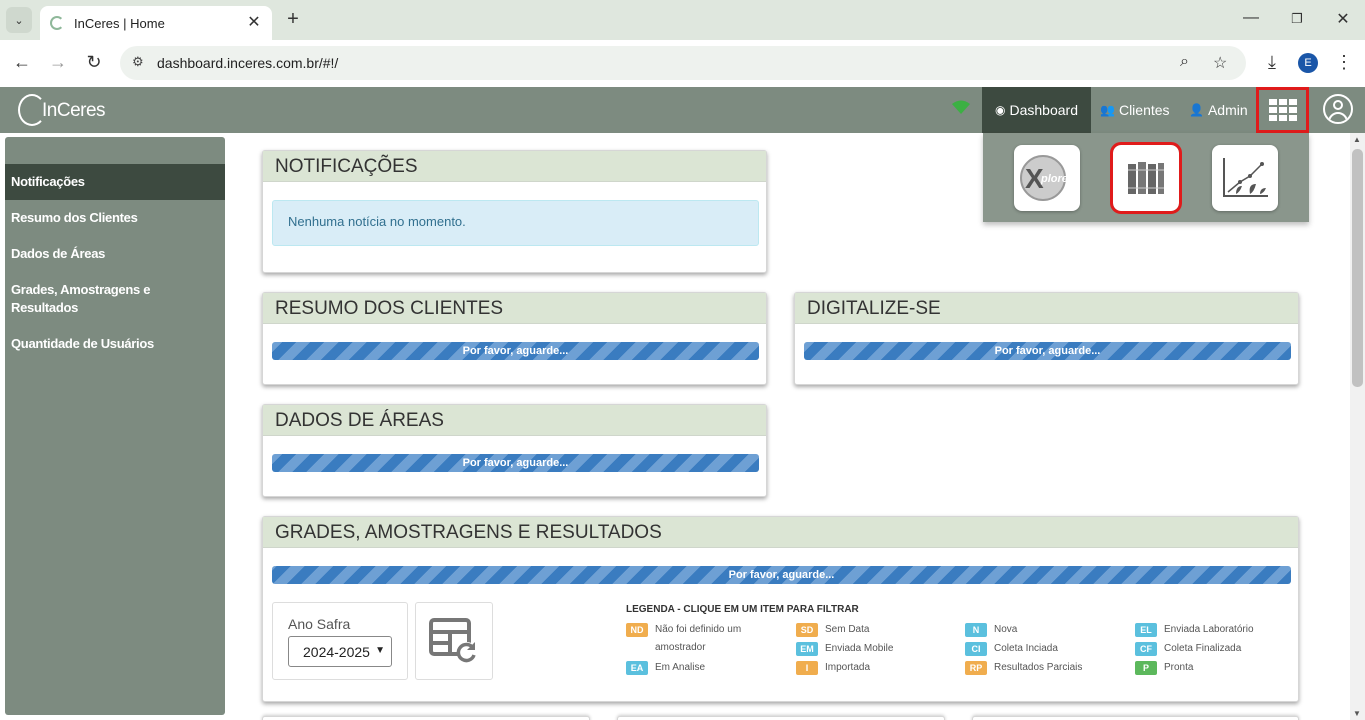 This screenshot has width=1365, height=720. What do you see at coordinates (1046, 308) in the screenshot?
I see `panel-title: DIGITALIZE-SE` at bounding box center [1046, 308].